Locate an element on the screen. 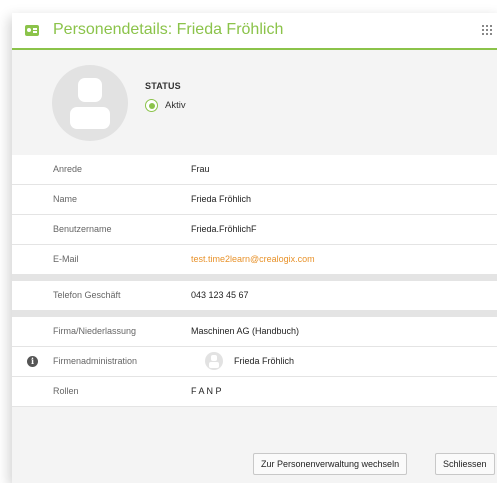  grip-icon is located at coordinates (487, 30).